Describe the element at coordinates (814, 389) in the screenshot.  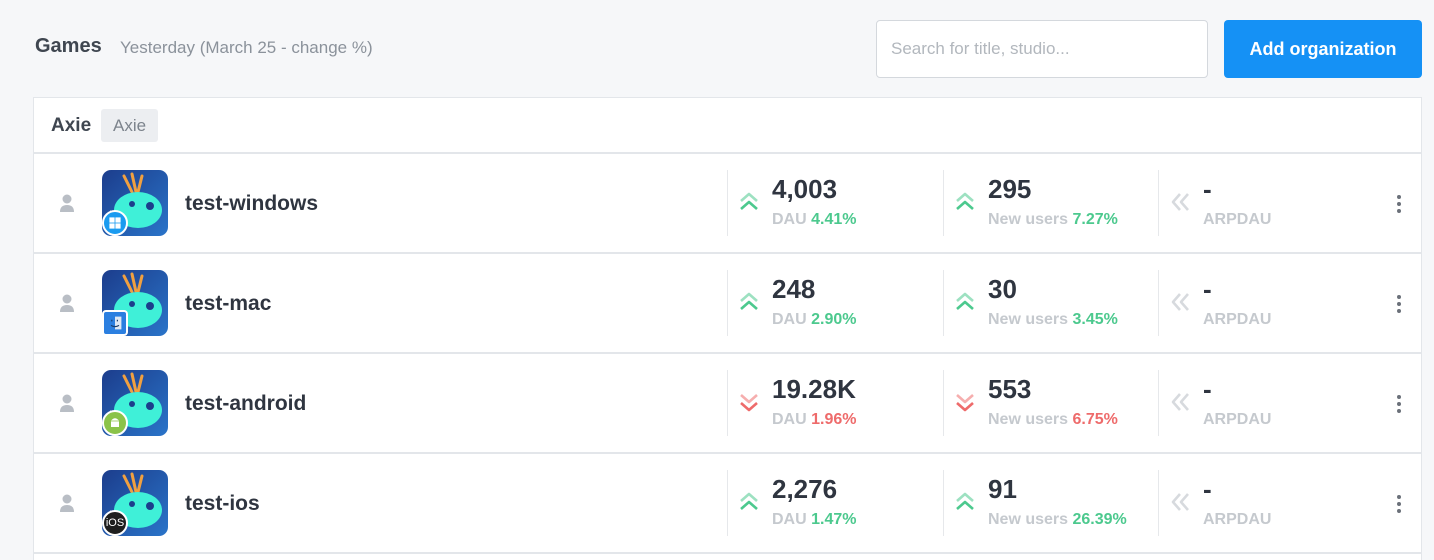
I see `dau-metric-value: 19.28K` at that location.